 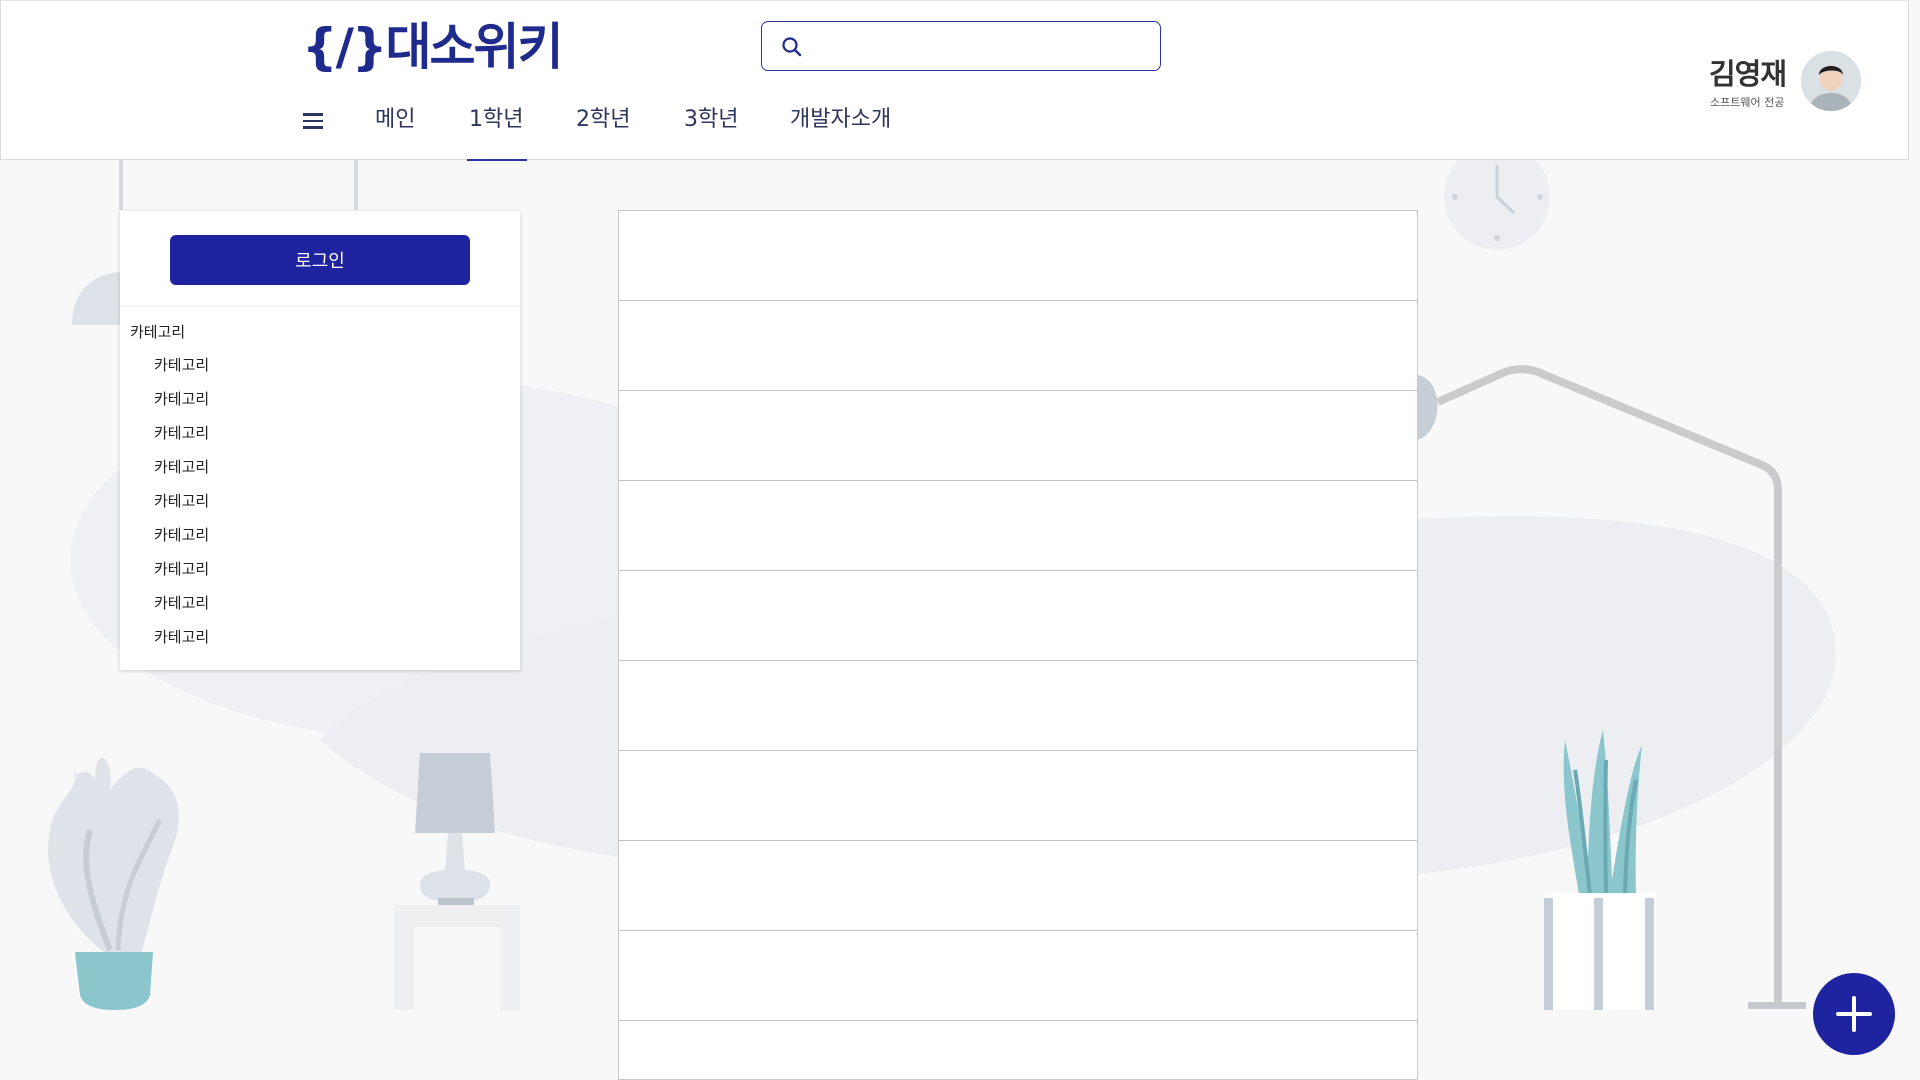 I want to click on nav-item-grade-3: 3학년, so click(x=711, y=131).